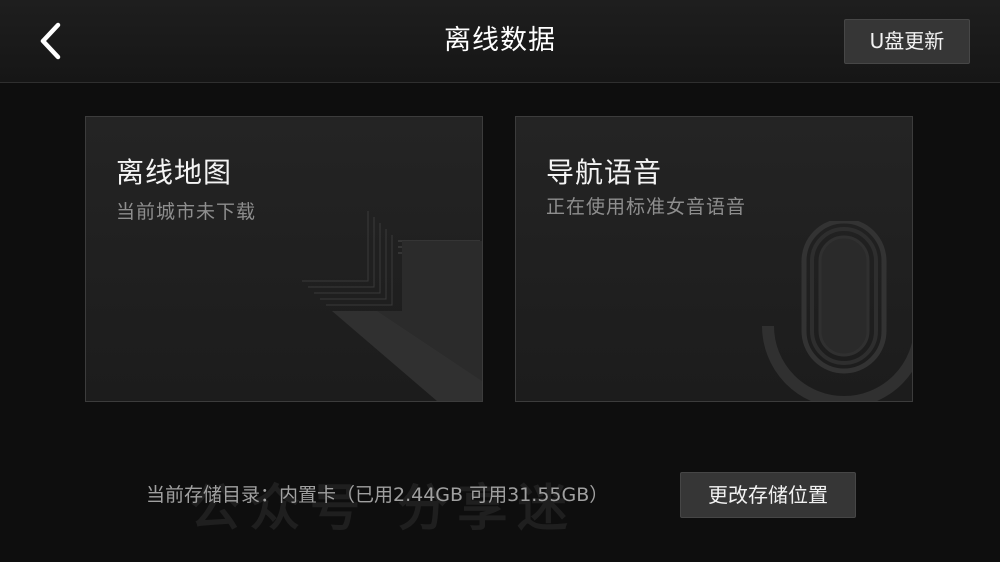  I want to click on nav-voice-title: 导航语音, so click(604, 172).